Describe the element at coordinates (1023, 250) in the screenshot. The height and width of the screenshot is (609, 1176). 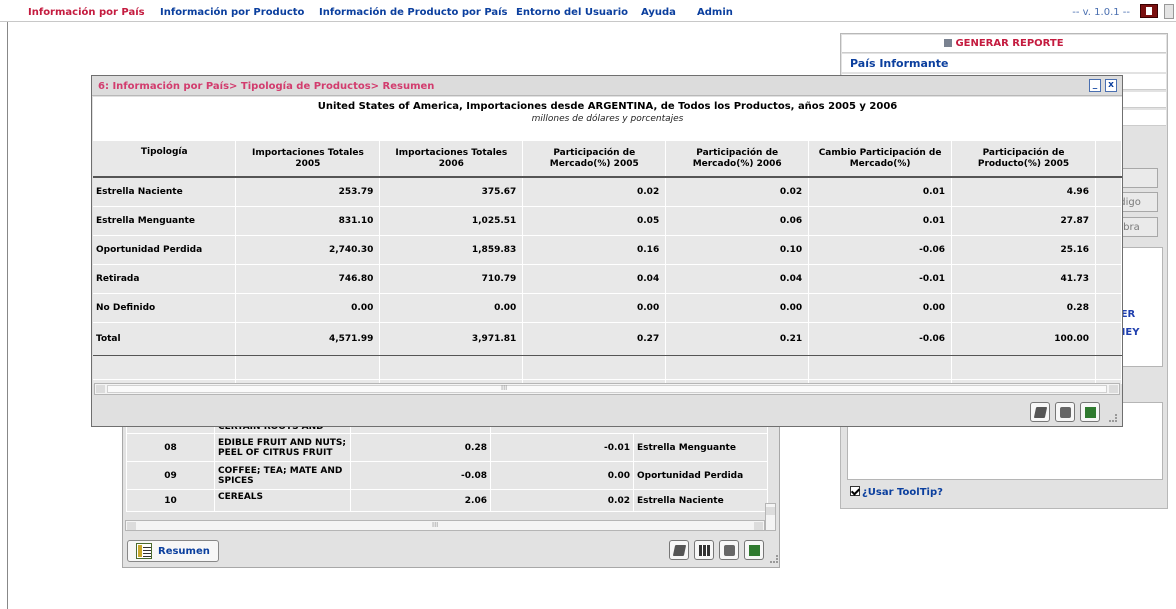
I see `value-cell: 25.16` at that location.